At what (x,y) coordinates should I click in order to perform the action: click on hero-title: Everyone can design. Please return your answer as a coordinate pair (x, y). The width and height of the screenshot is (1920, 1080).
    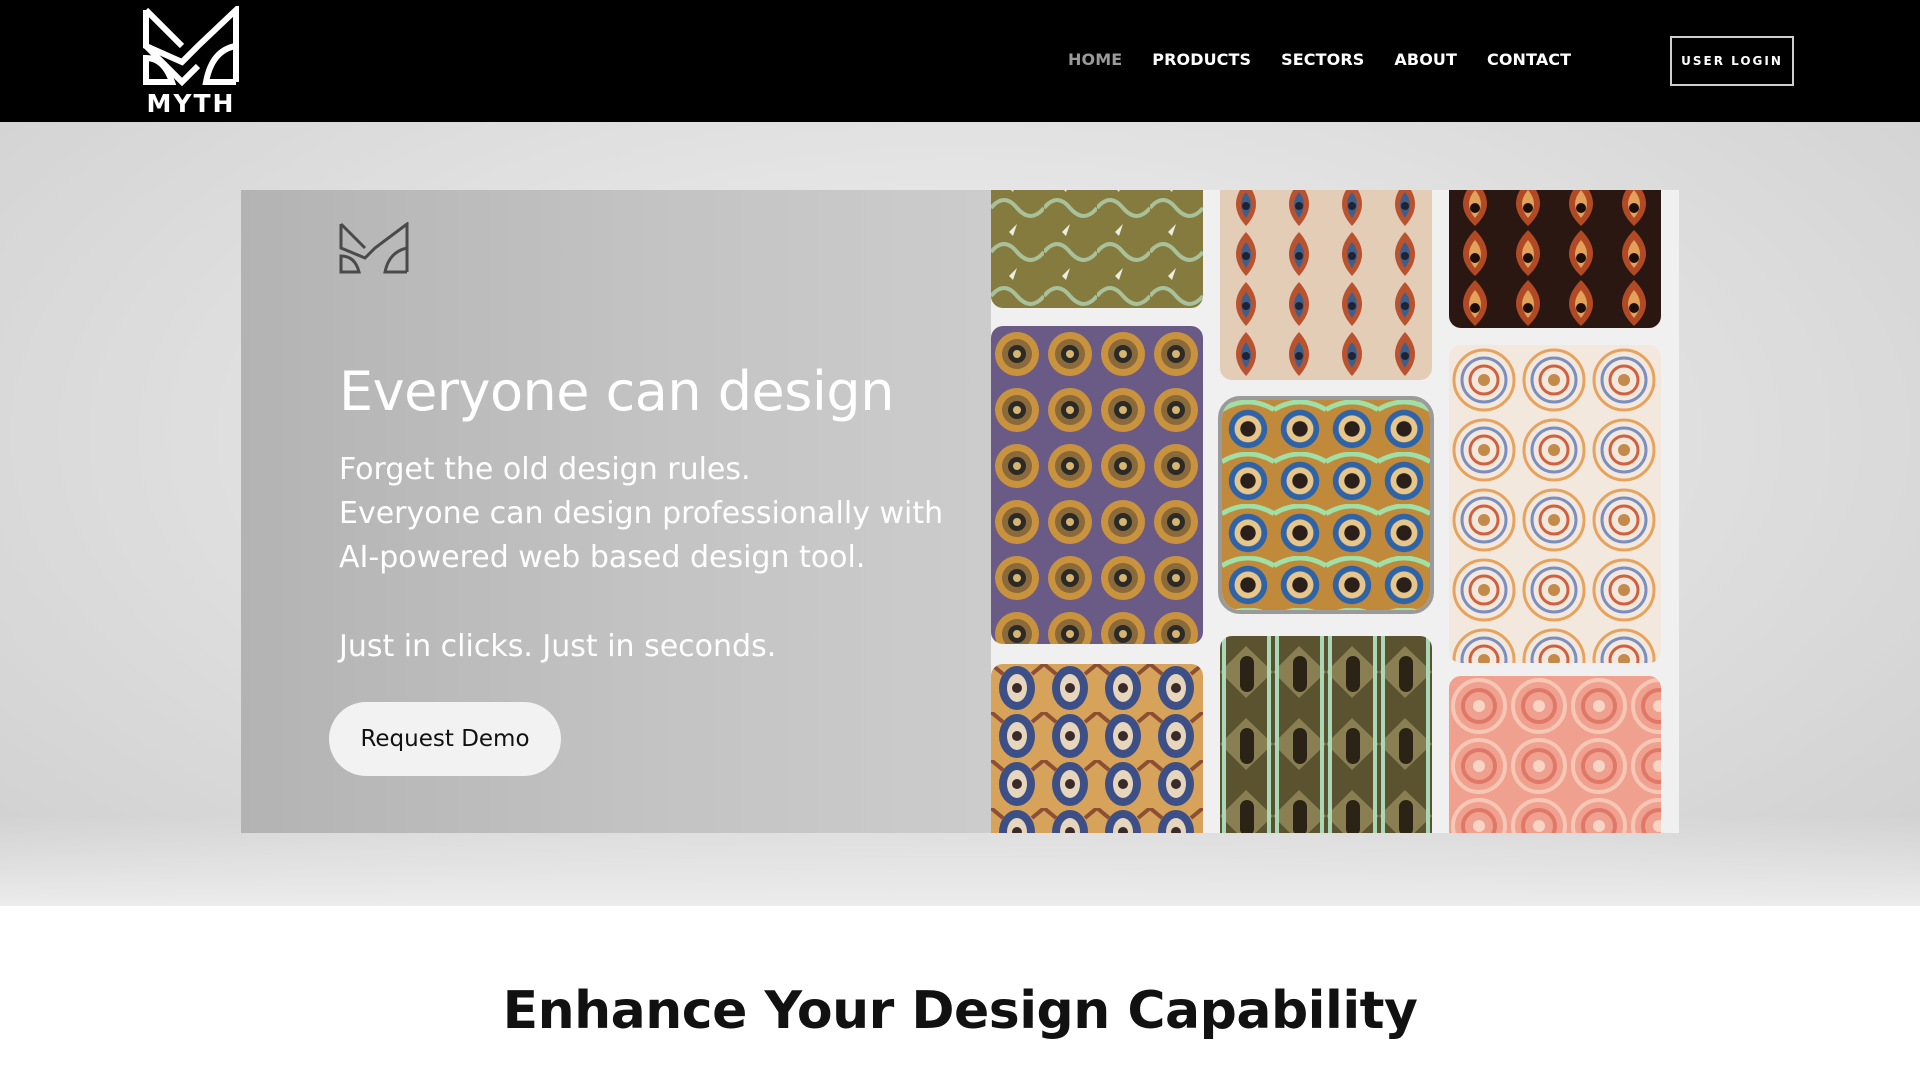
    Looking at the image, I should click on (616, 391).